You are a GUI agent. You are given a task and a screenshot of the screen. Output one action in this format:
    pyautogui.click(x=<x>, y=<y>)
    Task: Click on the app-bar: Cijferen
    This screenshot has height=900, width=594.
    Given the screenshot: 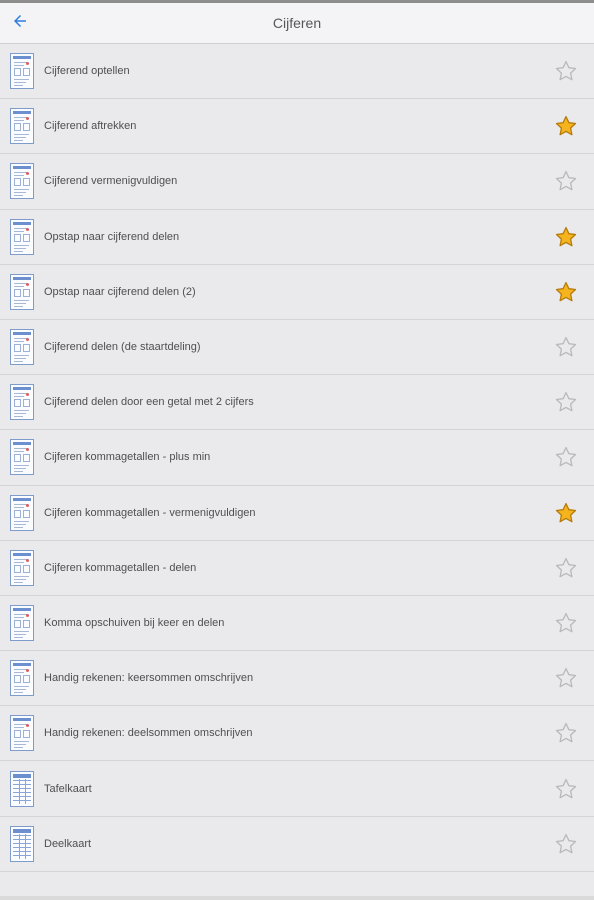 What is the action you would take?
    pyautogui.click(x=297, y=23)
    